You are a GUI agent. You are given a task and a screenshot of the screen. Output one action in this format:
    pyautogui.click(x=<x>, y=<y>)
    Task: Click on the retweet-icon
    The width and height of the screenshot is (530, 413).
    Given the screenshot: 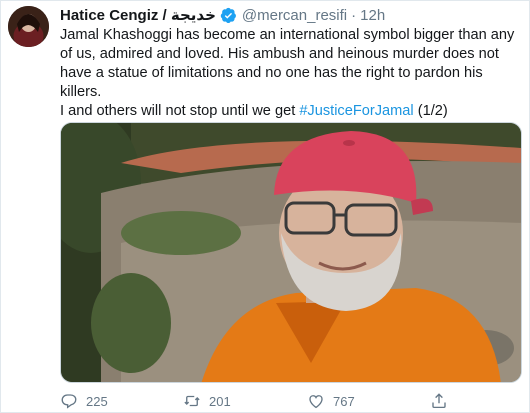 What is the action you would take?
    pyautogui.click(x=192, y=401)
    